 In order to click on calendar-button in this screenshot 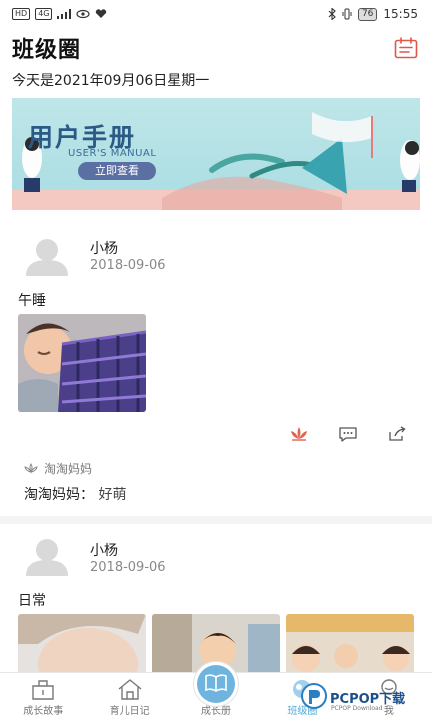, I will do `click(406, 48)`.